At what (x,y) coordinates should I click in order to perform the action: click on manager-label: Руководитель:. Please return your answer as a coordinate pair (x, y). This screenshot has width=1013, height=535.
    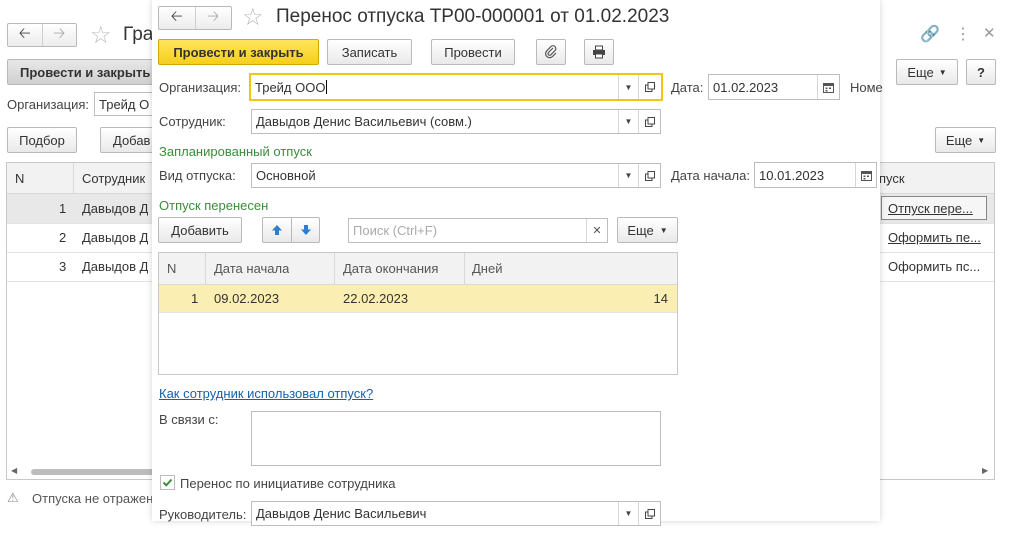
    Looking at the image, I should click on (203, 514).